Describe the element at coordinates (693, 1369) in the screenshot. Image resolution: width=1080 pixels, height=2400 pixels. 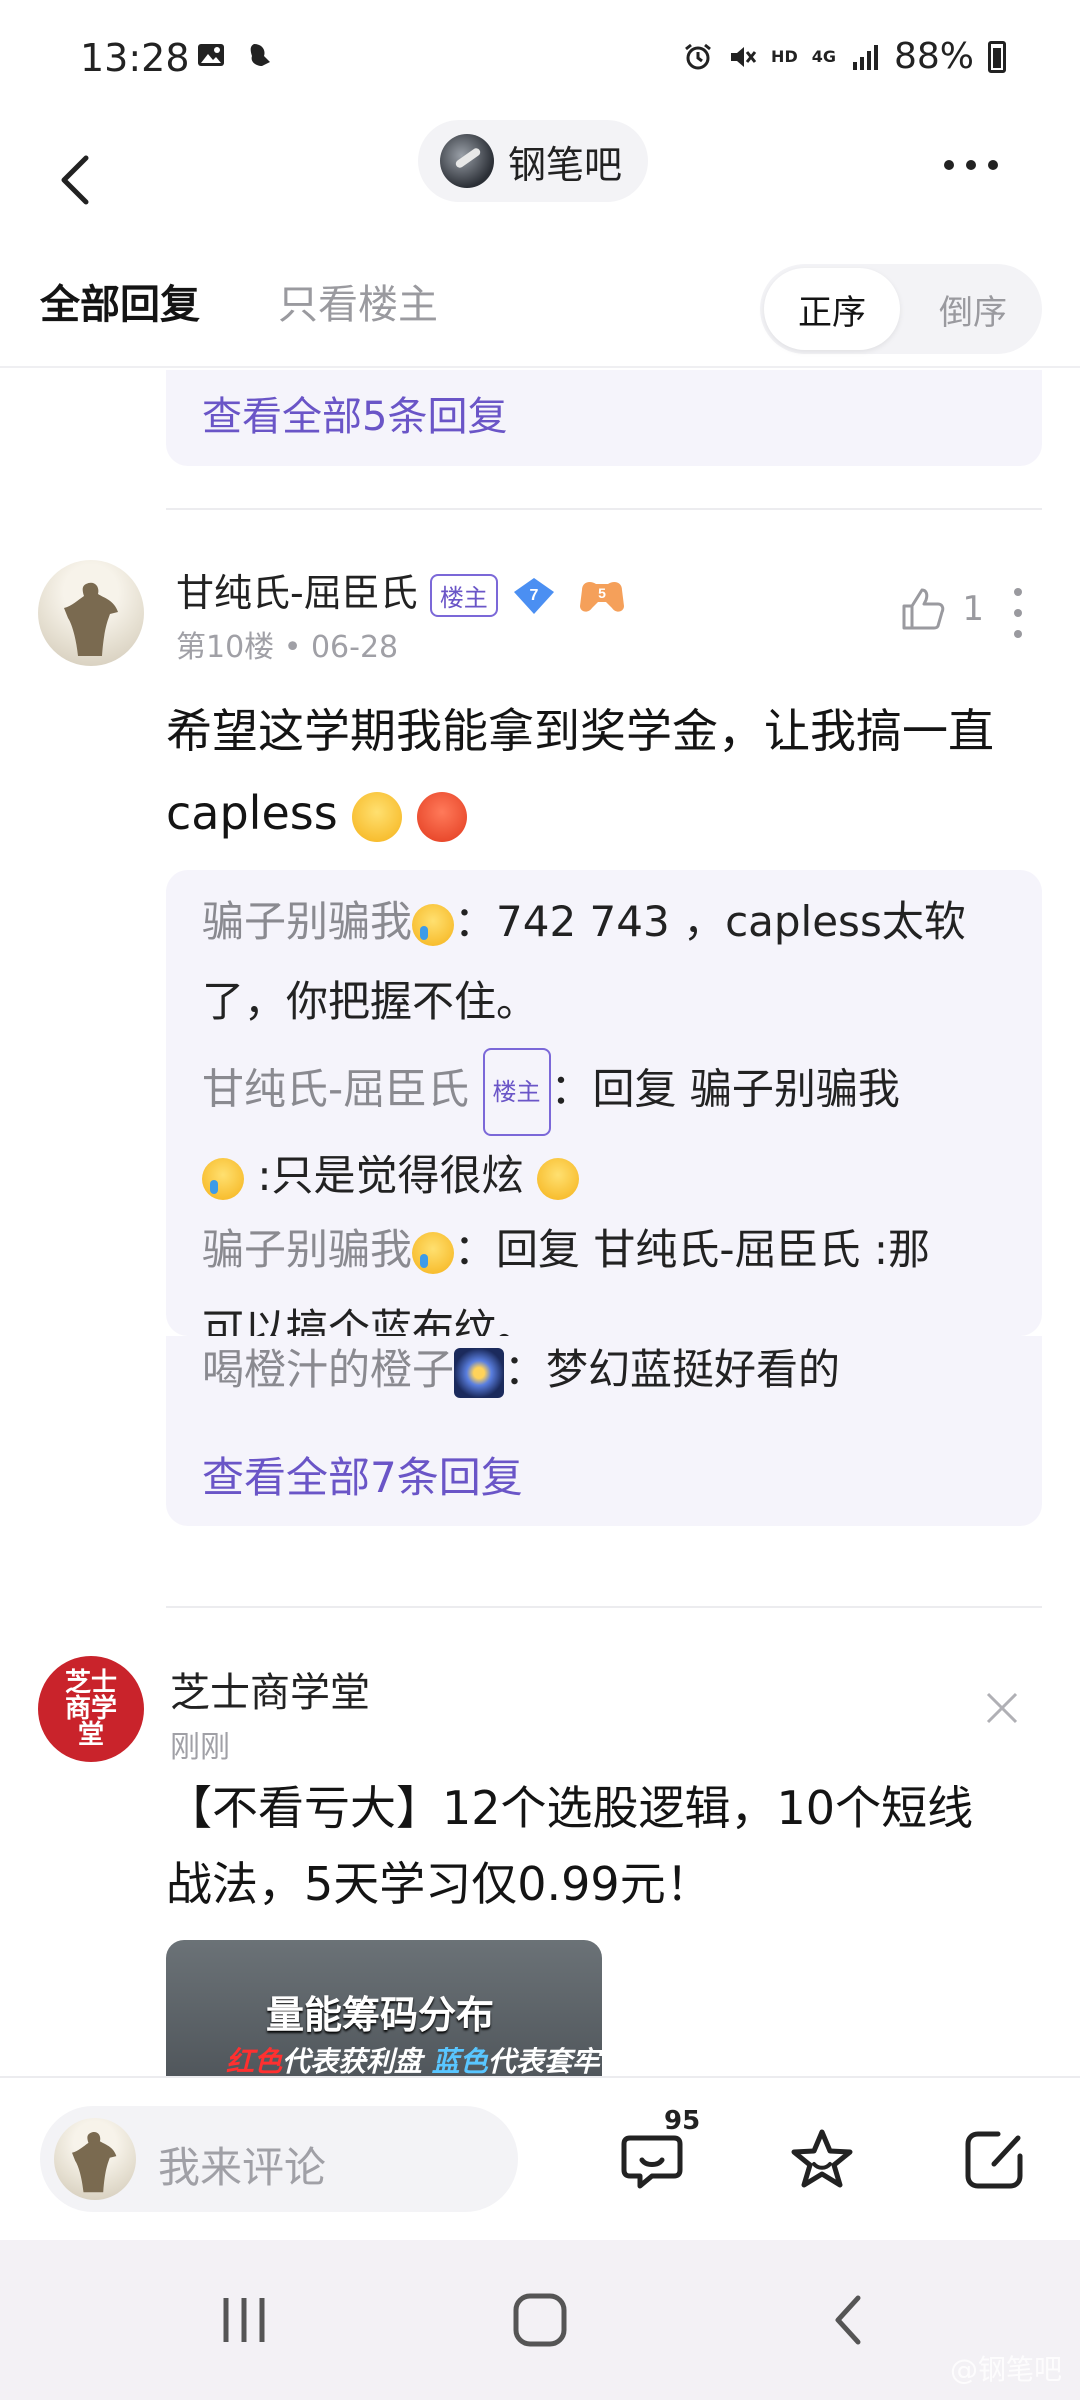
I see `sub-reply-text: 梦幻蓝挺好看的` at that location.